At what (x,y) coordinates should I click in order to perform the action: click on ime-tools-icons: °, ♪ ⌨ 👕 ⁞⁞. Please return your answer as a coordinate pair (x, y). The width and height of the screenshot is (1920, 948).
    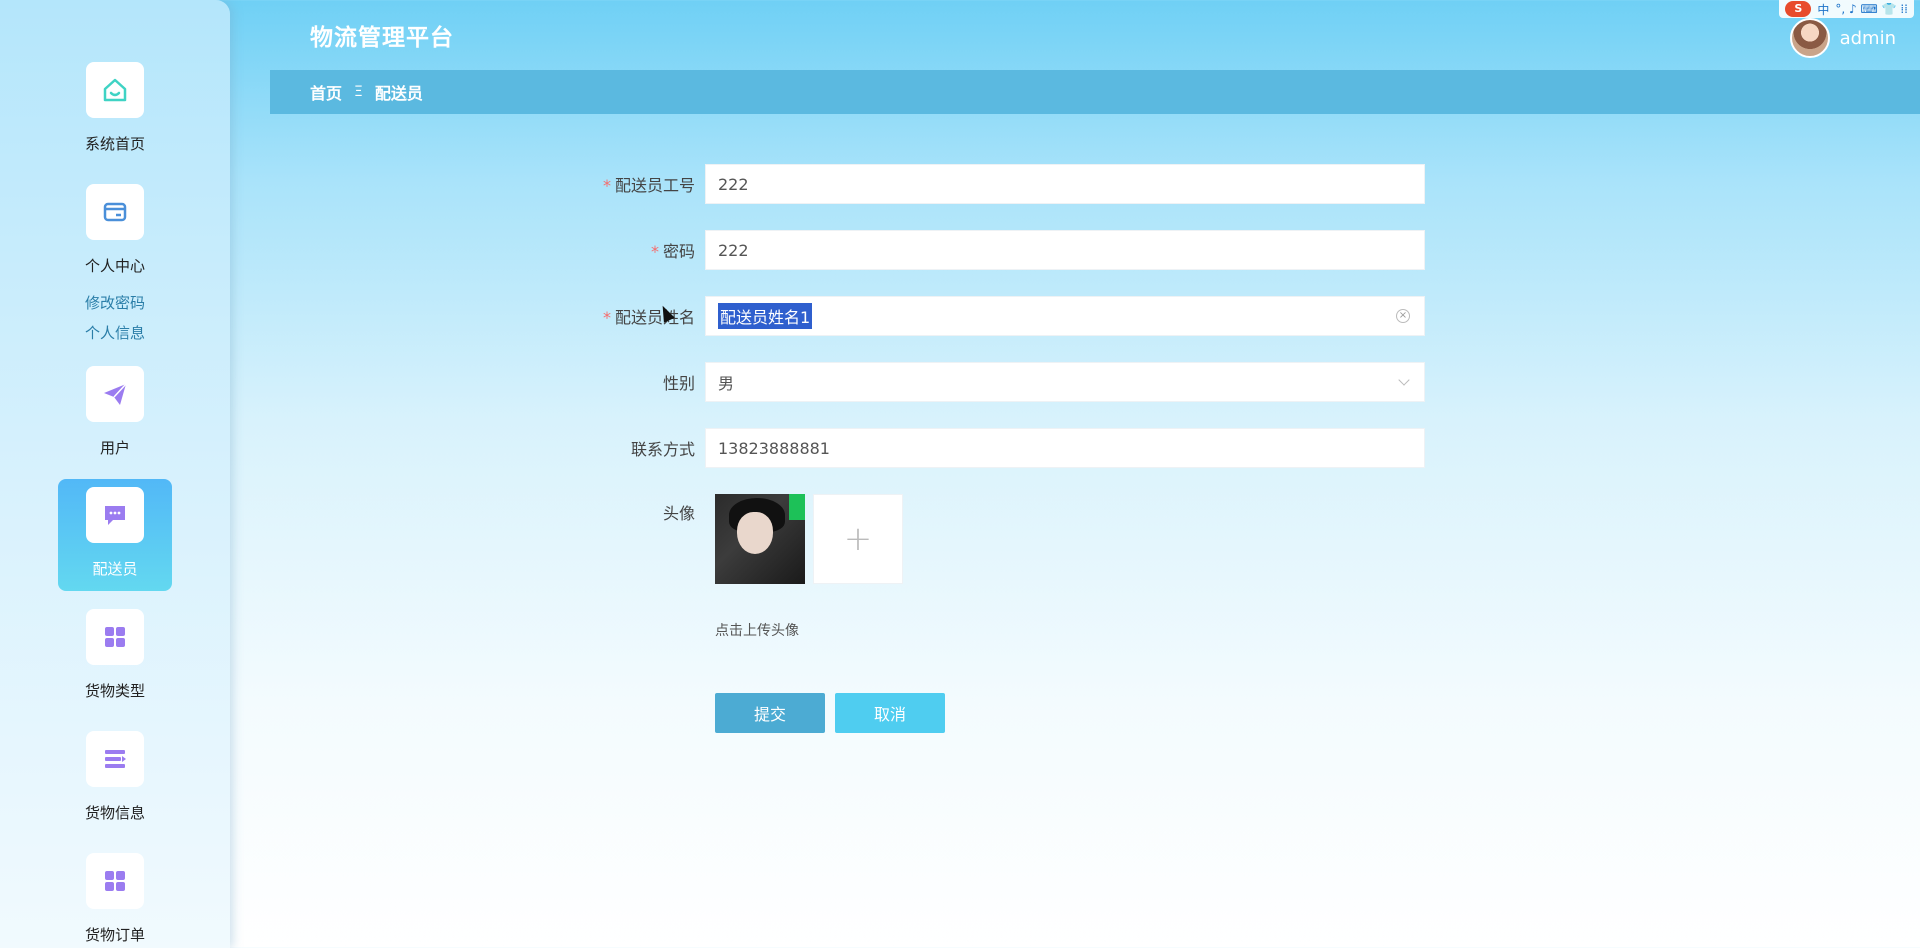
    Looking at the image, I should click on (1871, 9).